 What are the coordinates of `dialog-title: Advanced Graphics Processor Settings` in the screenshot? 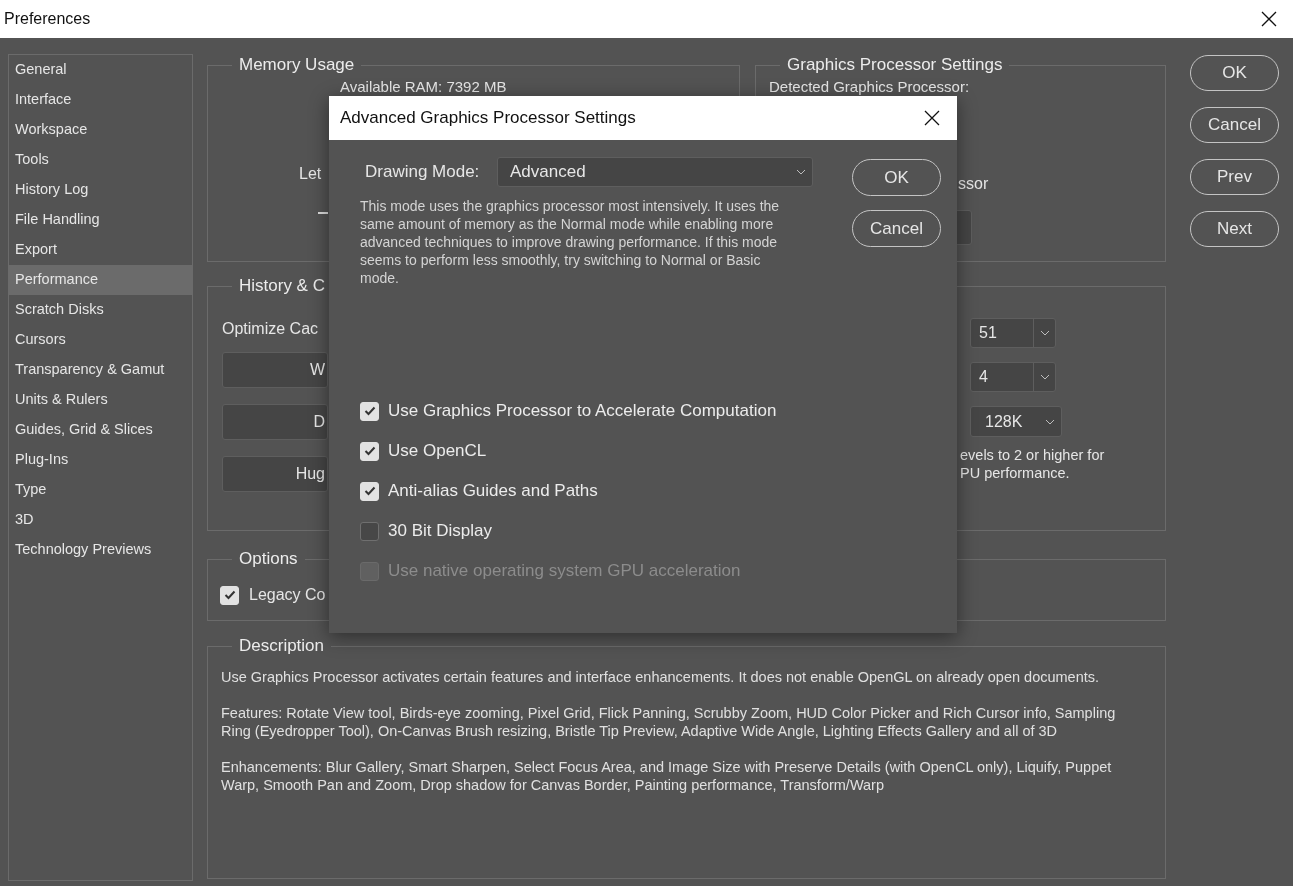 It's located at (488, 118).